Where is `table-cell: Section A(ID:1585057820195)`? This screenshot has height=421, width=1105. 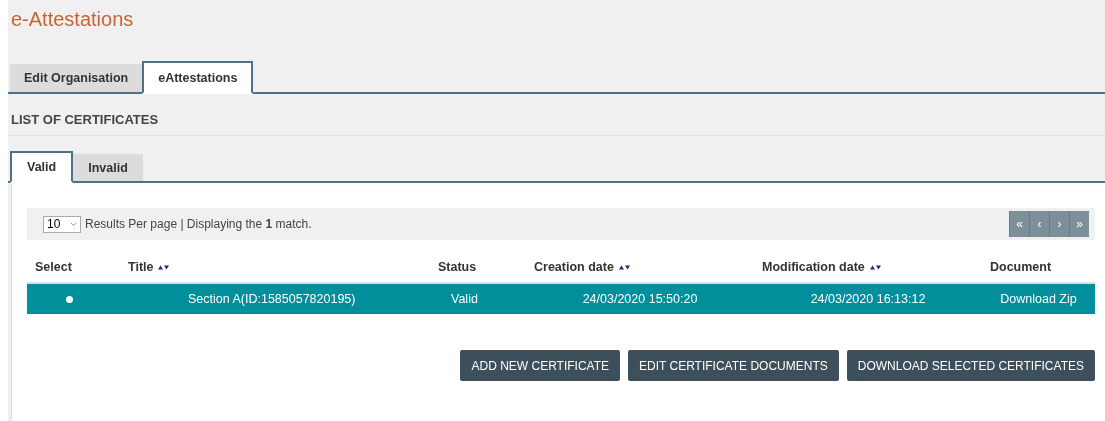
table-cell: Section A(ID:1585057820195) is located at coordinates (272, 299).